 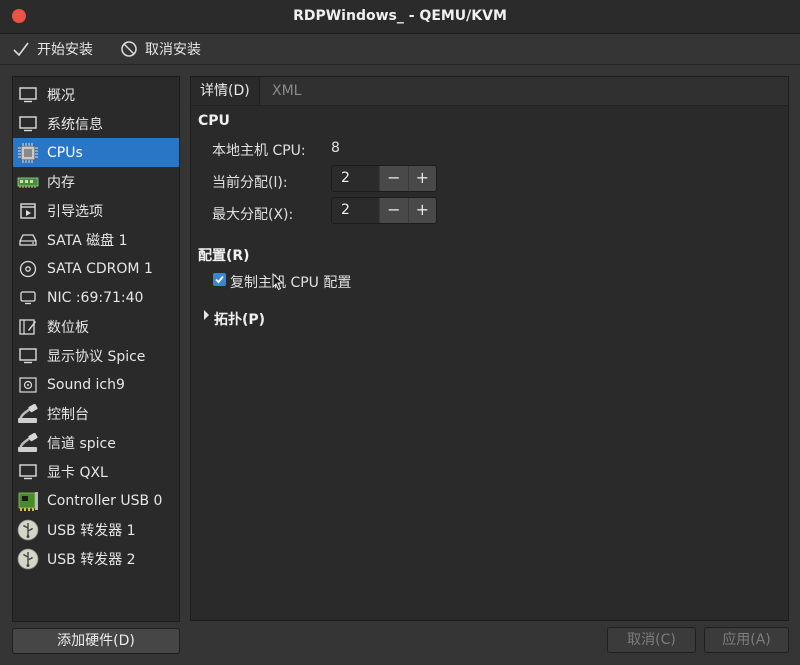 What do you see at coordinates (421, 210) in the screenshot?
I see `max-alloc-increment-button: +` at bounding box center [421, 210].